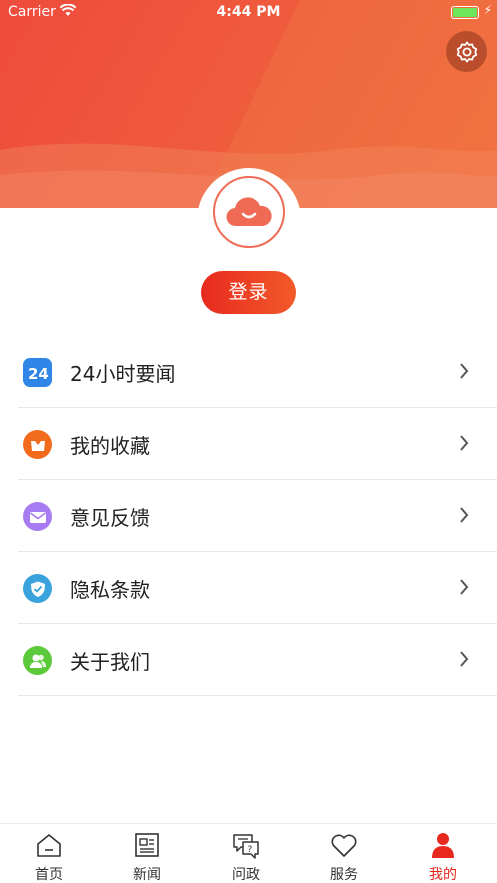 The width and height of the screenshot is (497, 883). Describe the element at coordinates (37, 444) in the screenshot. I see `favorites-box-icon` at that location.